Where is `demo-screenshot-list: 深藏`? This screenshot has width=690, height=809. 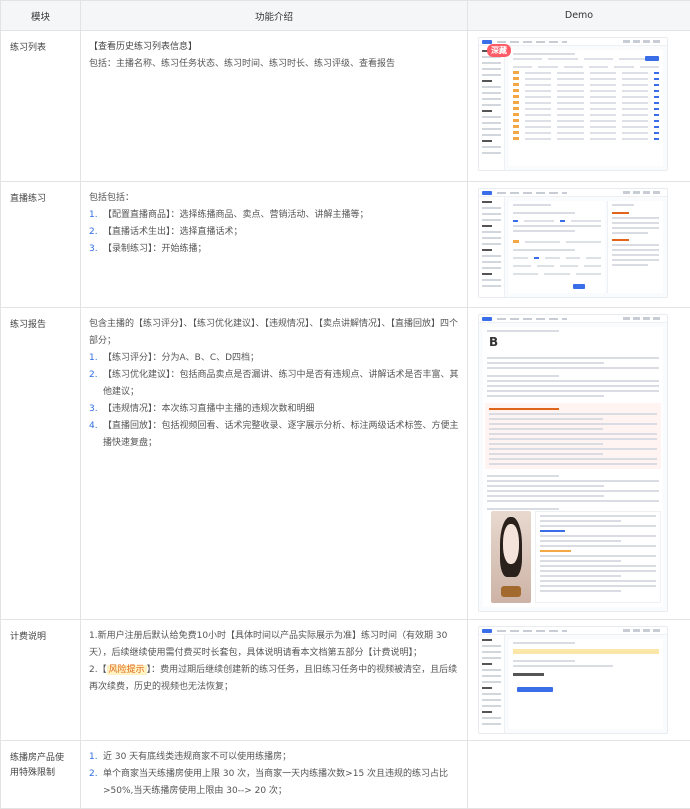
demo-screenshot-list: 深藏 is located at coordinates (573, 104).